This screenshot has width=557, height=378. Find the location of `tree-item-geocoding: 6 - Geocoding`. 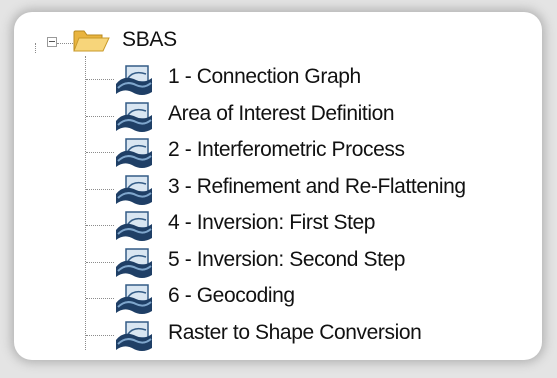

tree-item-geocoding: 6 - Geocoding is located at coordinates (311, 298).